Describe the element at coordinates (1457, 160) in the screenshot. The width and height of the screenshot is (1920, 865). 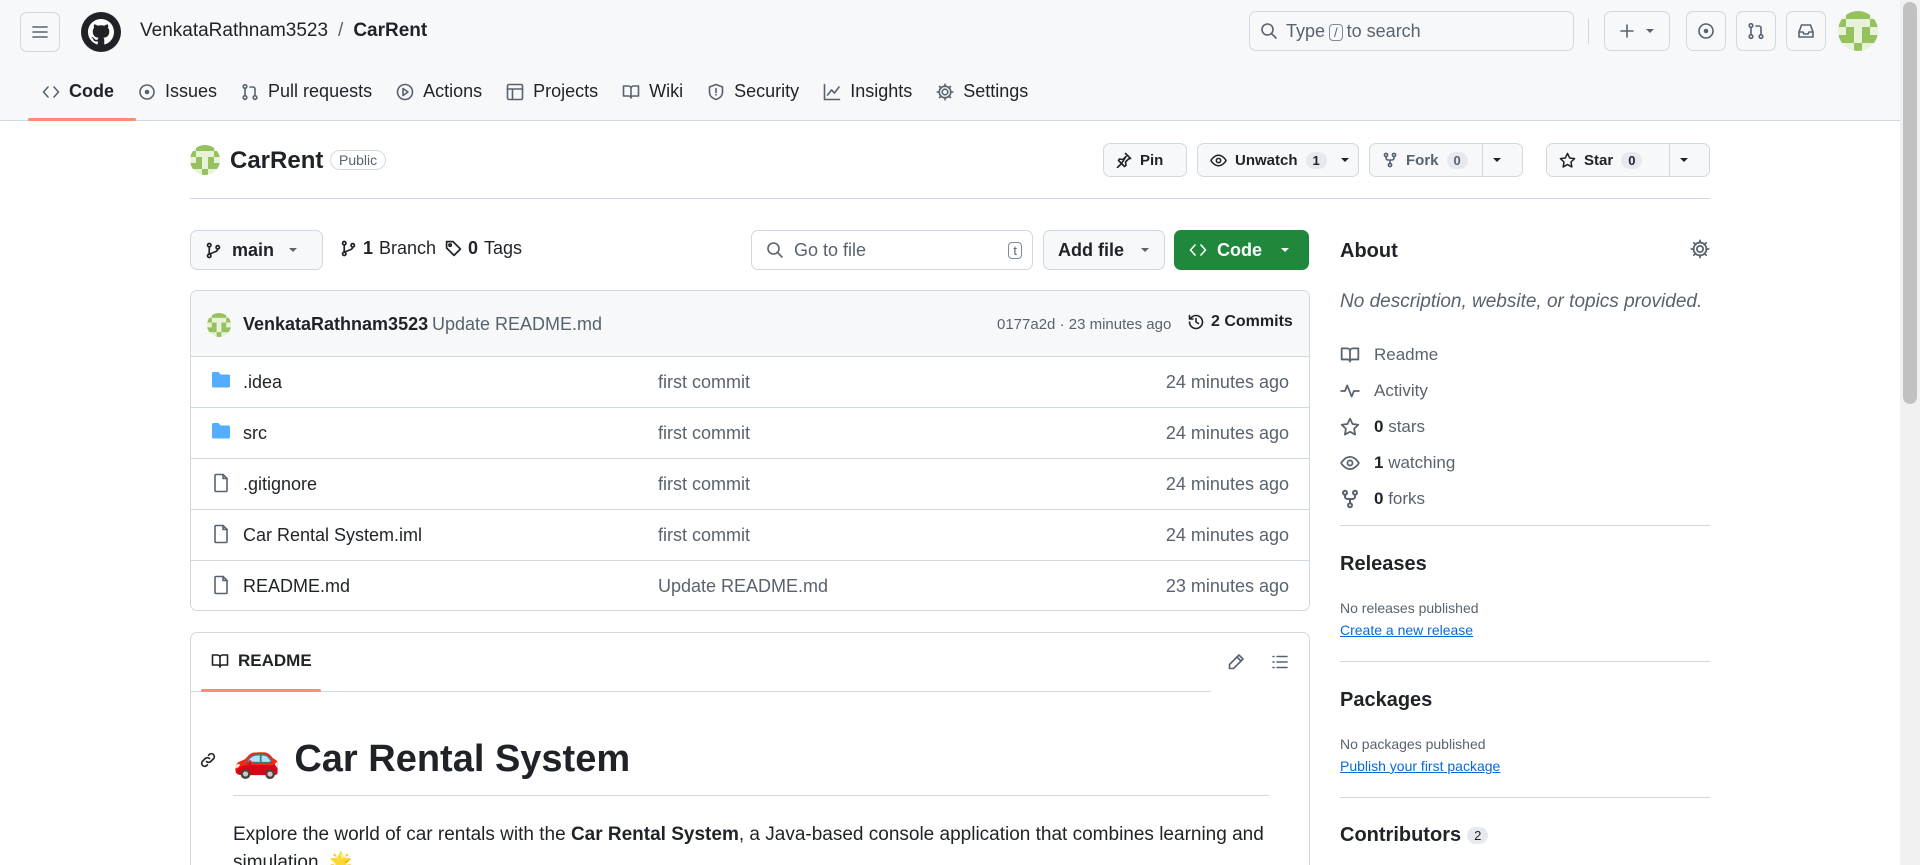
I see `fork-counter: 0` at that location.